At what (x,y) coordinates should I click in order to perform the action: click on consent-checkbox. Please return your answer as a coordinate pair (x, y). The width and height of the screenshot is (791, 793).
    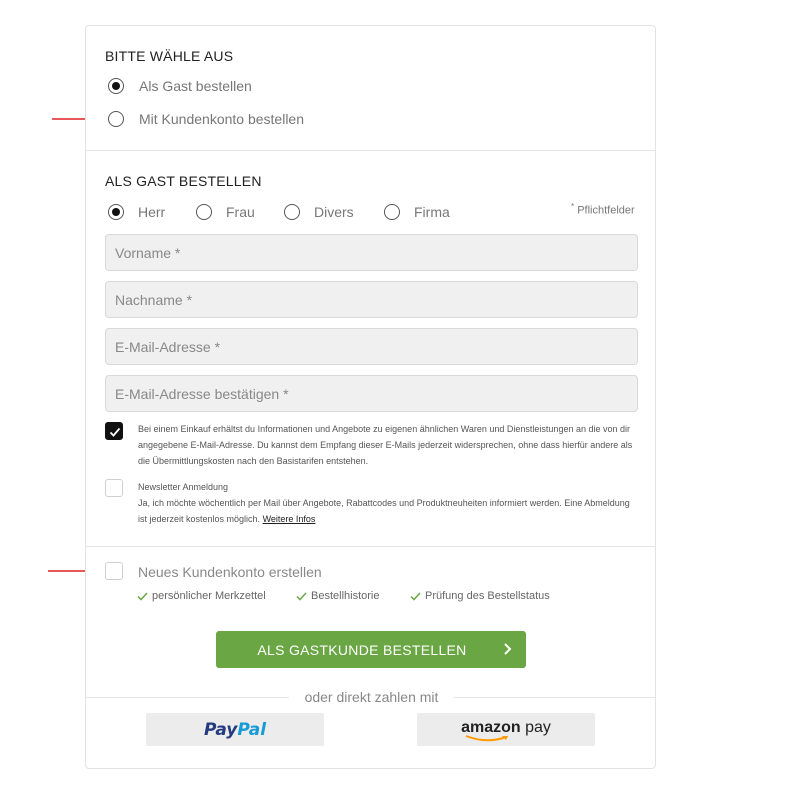
    Looking at the image, I should click on (114, 431).